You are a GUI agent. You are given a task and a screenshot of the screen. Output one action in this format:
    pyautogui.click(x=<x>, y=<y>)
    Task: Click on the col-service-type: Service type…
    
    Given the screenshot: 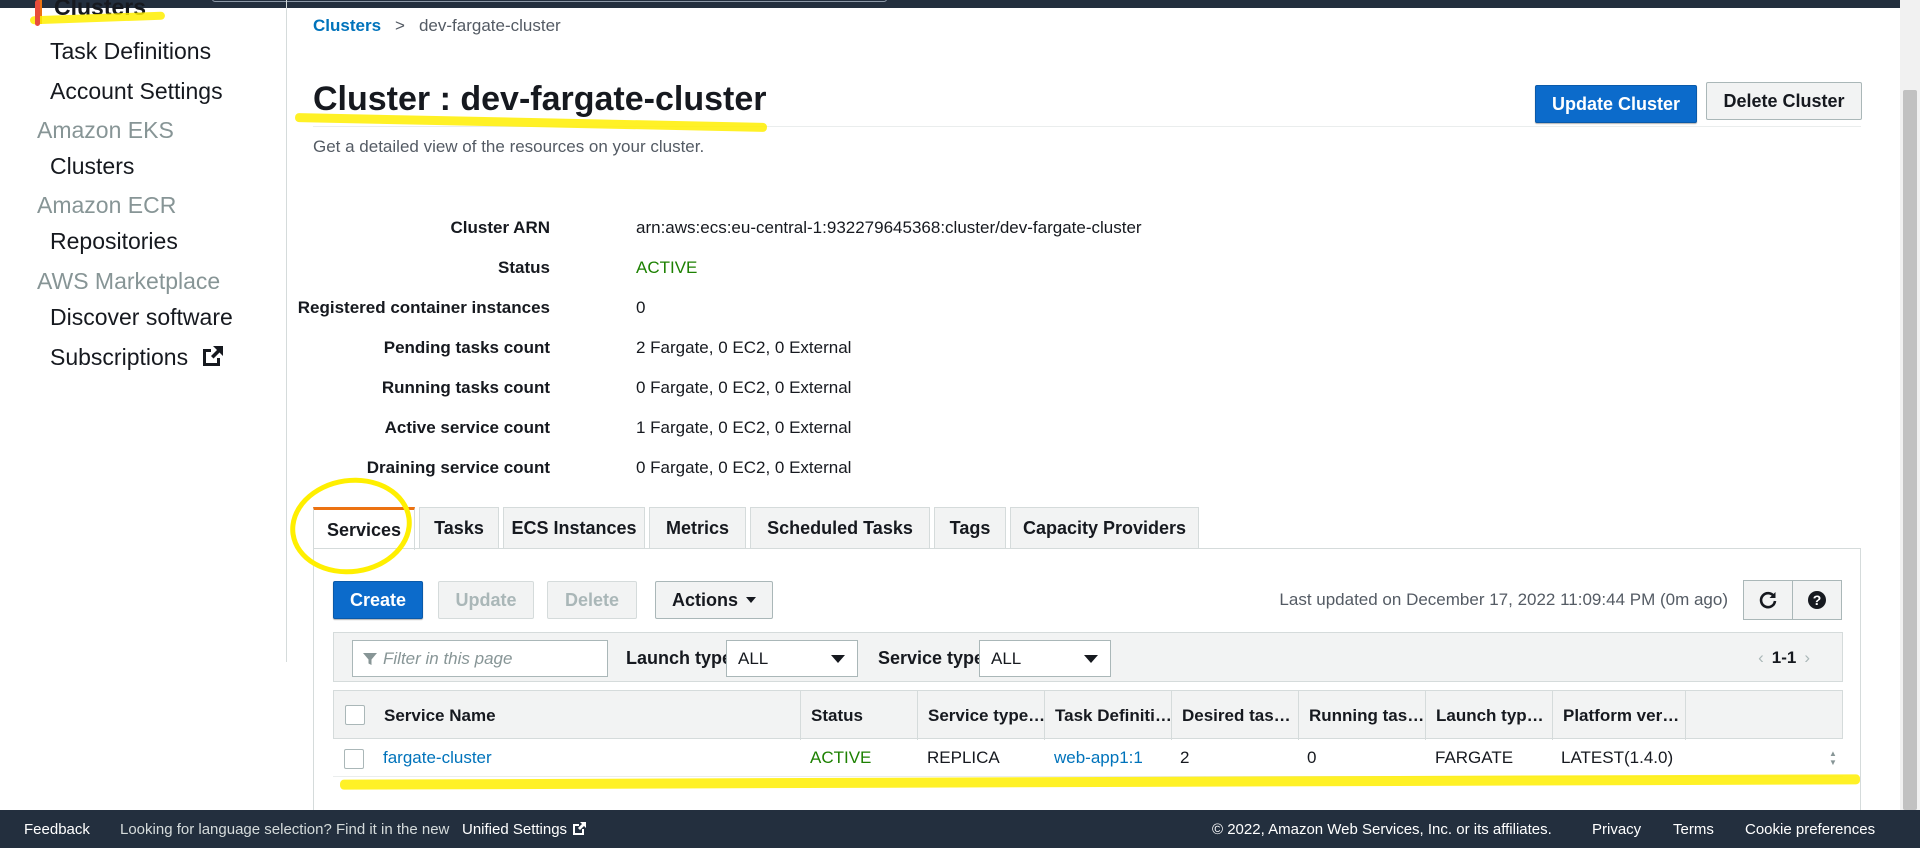 What is the action you would take?
    pyautogui.click(x=981, y=715)
    